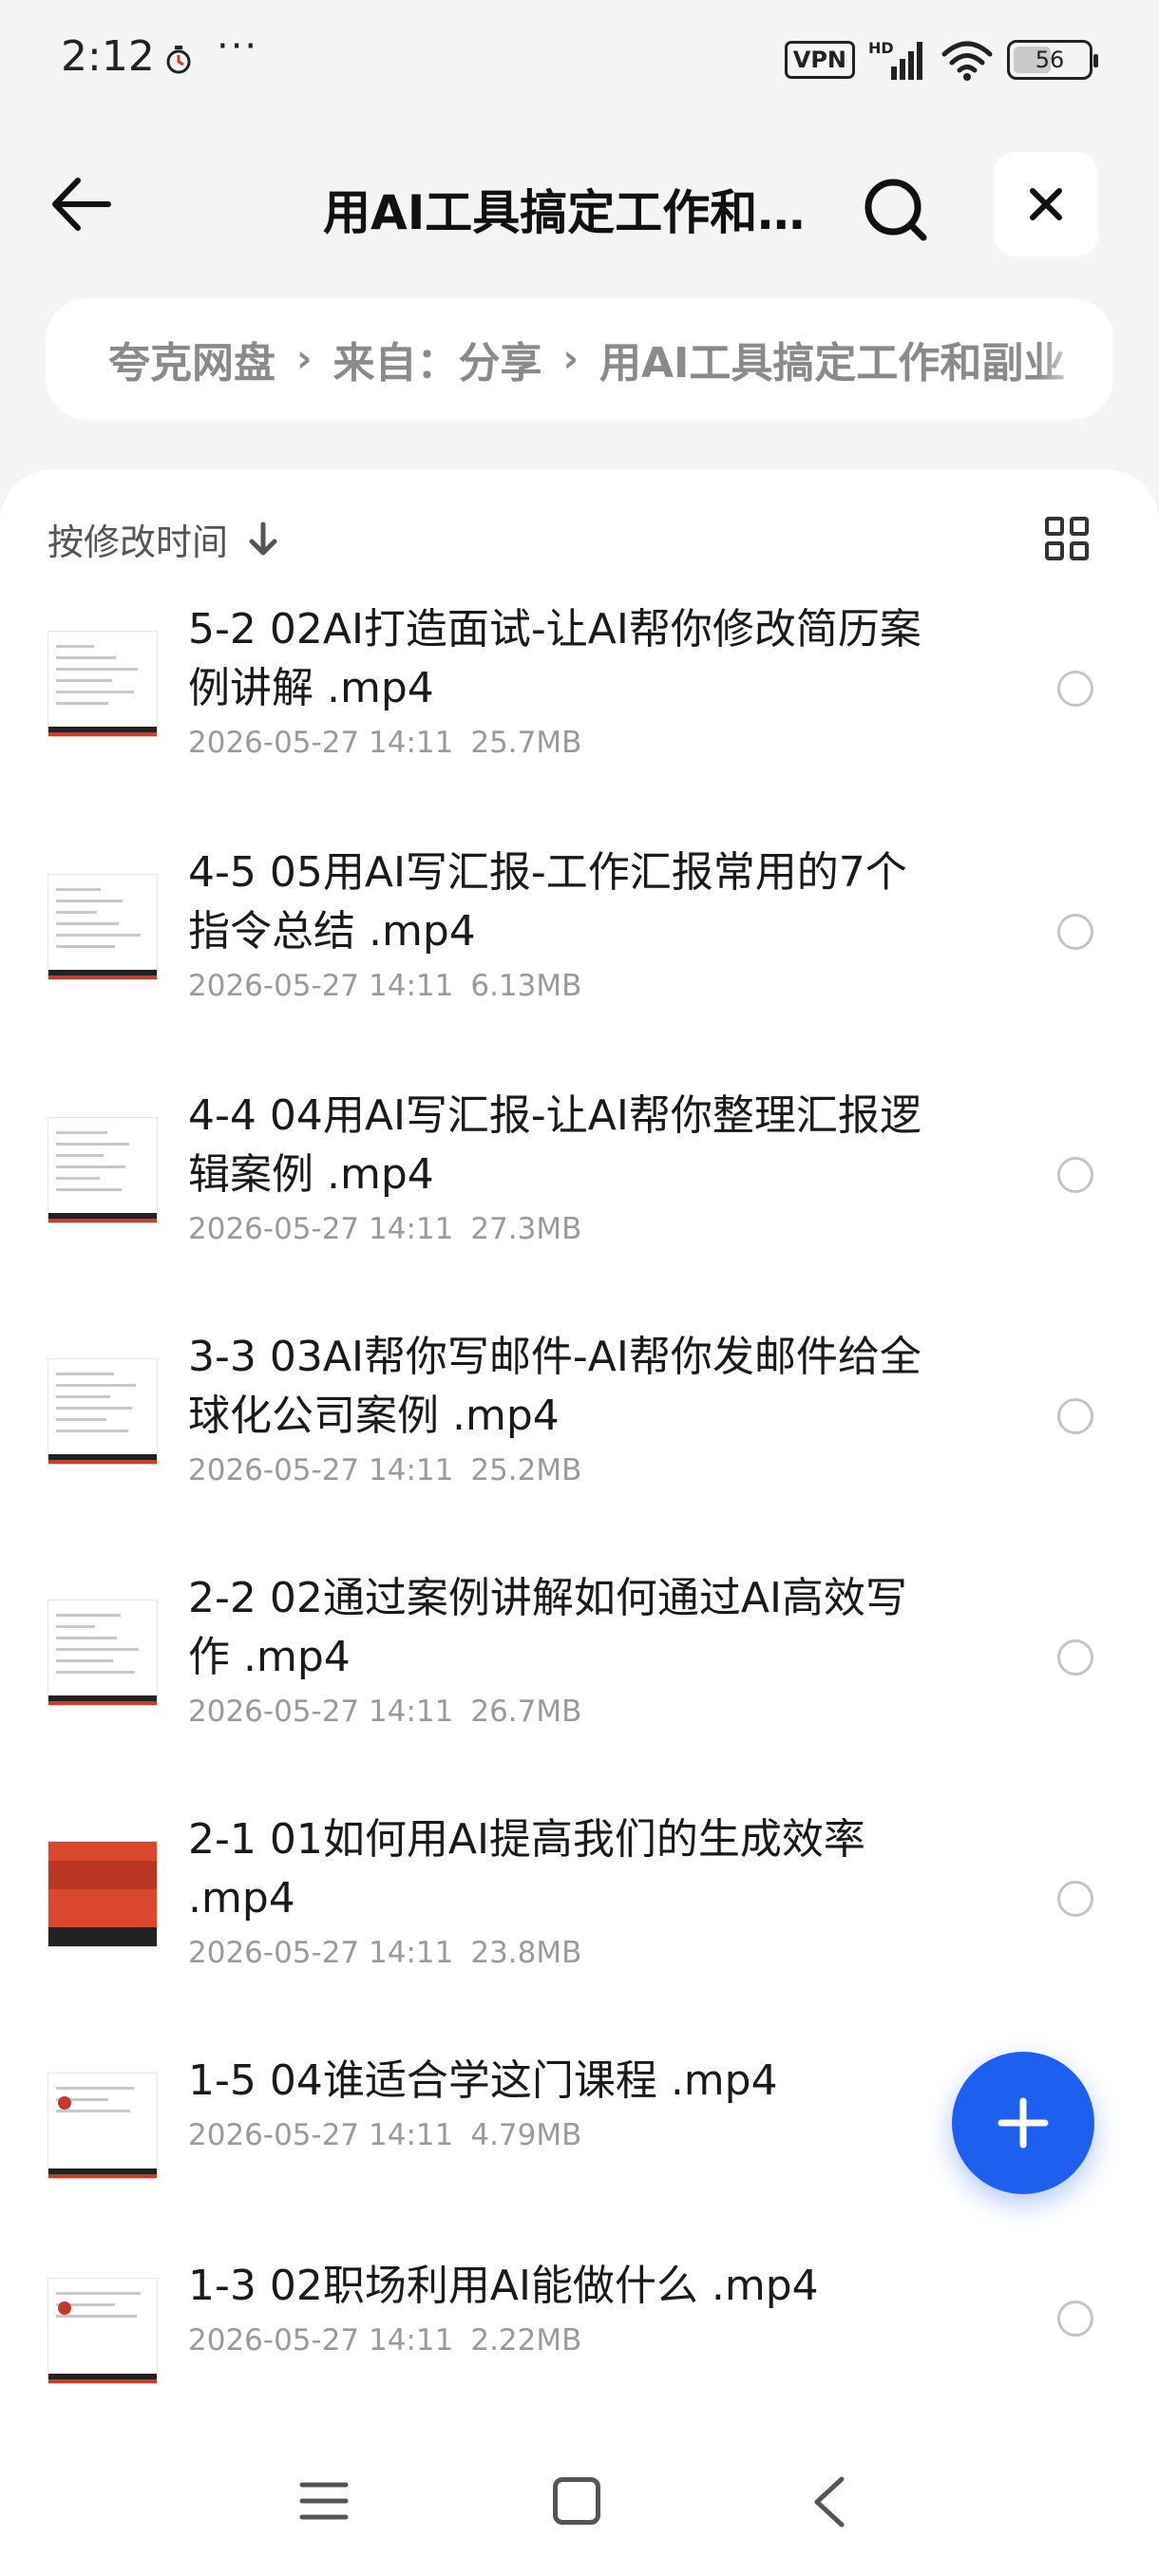 The height and width of the screenshot is (2576, 1159). Describe the element at coordinates (547, 902) in the screenshot. I see `file-name: 4-5 05用AI写汇报-工作汇报常用的7个指令总结 .mp4` at that location.